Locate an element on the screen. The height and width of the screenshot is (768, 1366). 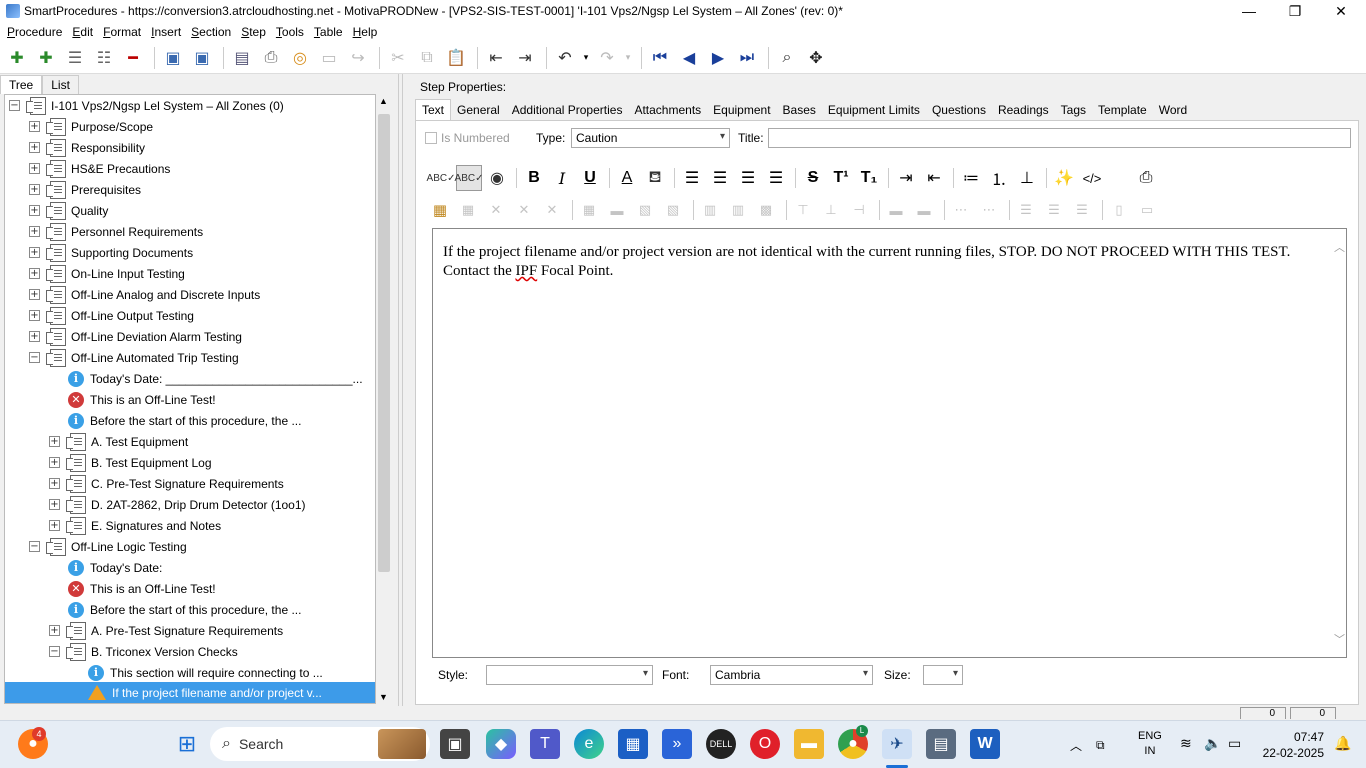
print-preview-icon: ⎙ is located at coordinates (1146, 178).